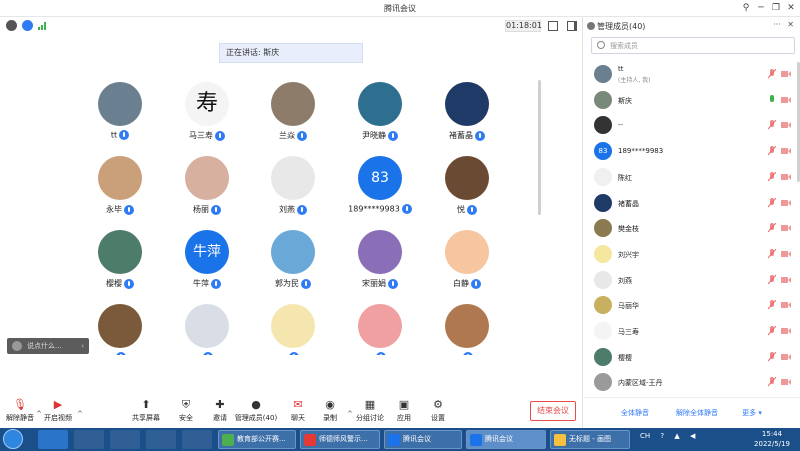 Image resolution: width=800 pixels, height=451 pixels. I want to click on mic-options-caret-icon: ^, so click(39, 414).